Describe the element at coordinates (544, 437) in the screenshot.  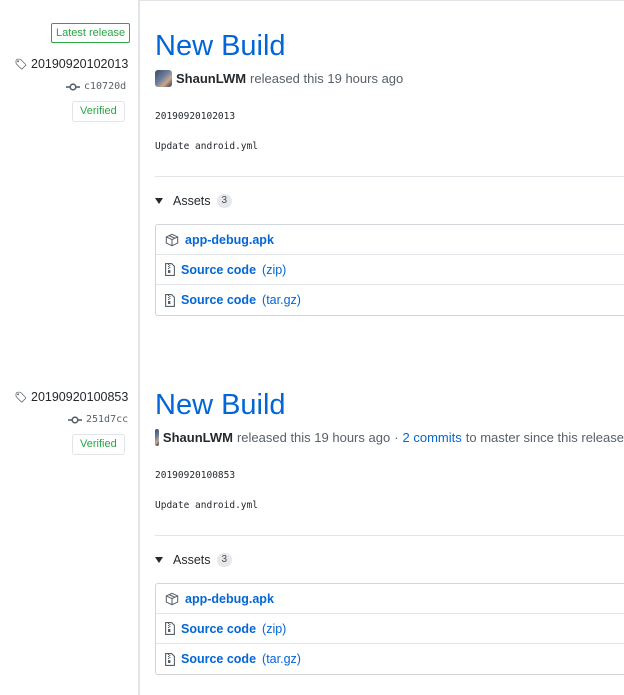
I see `commits-since-text: to master since this release` at that location.